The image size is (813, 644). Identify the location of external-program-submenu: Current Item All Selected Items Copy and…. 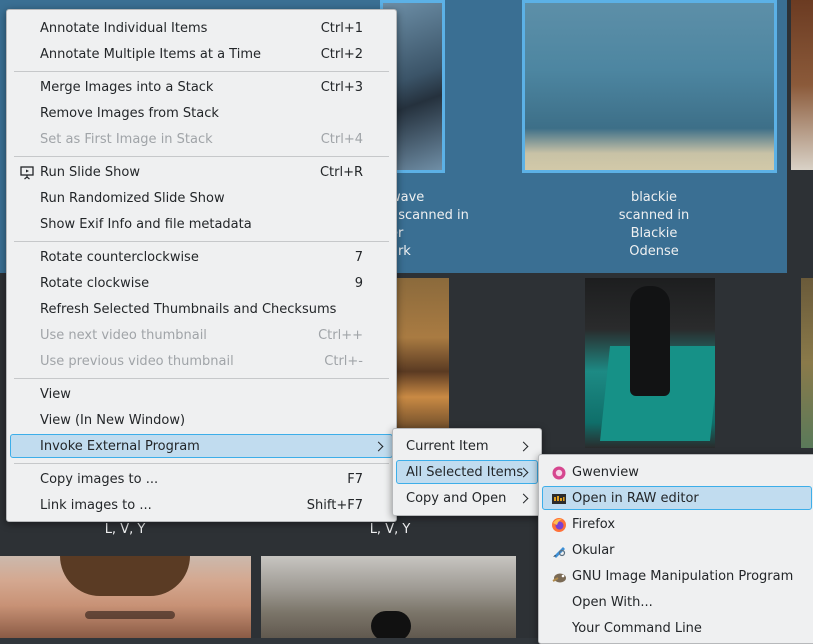
(467, 472).